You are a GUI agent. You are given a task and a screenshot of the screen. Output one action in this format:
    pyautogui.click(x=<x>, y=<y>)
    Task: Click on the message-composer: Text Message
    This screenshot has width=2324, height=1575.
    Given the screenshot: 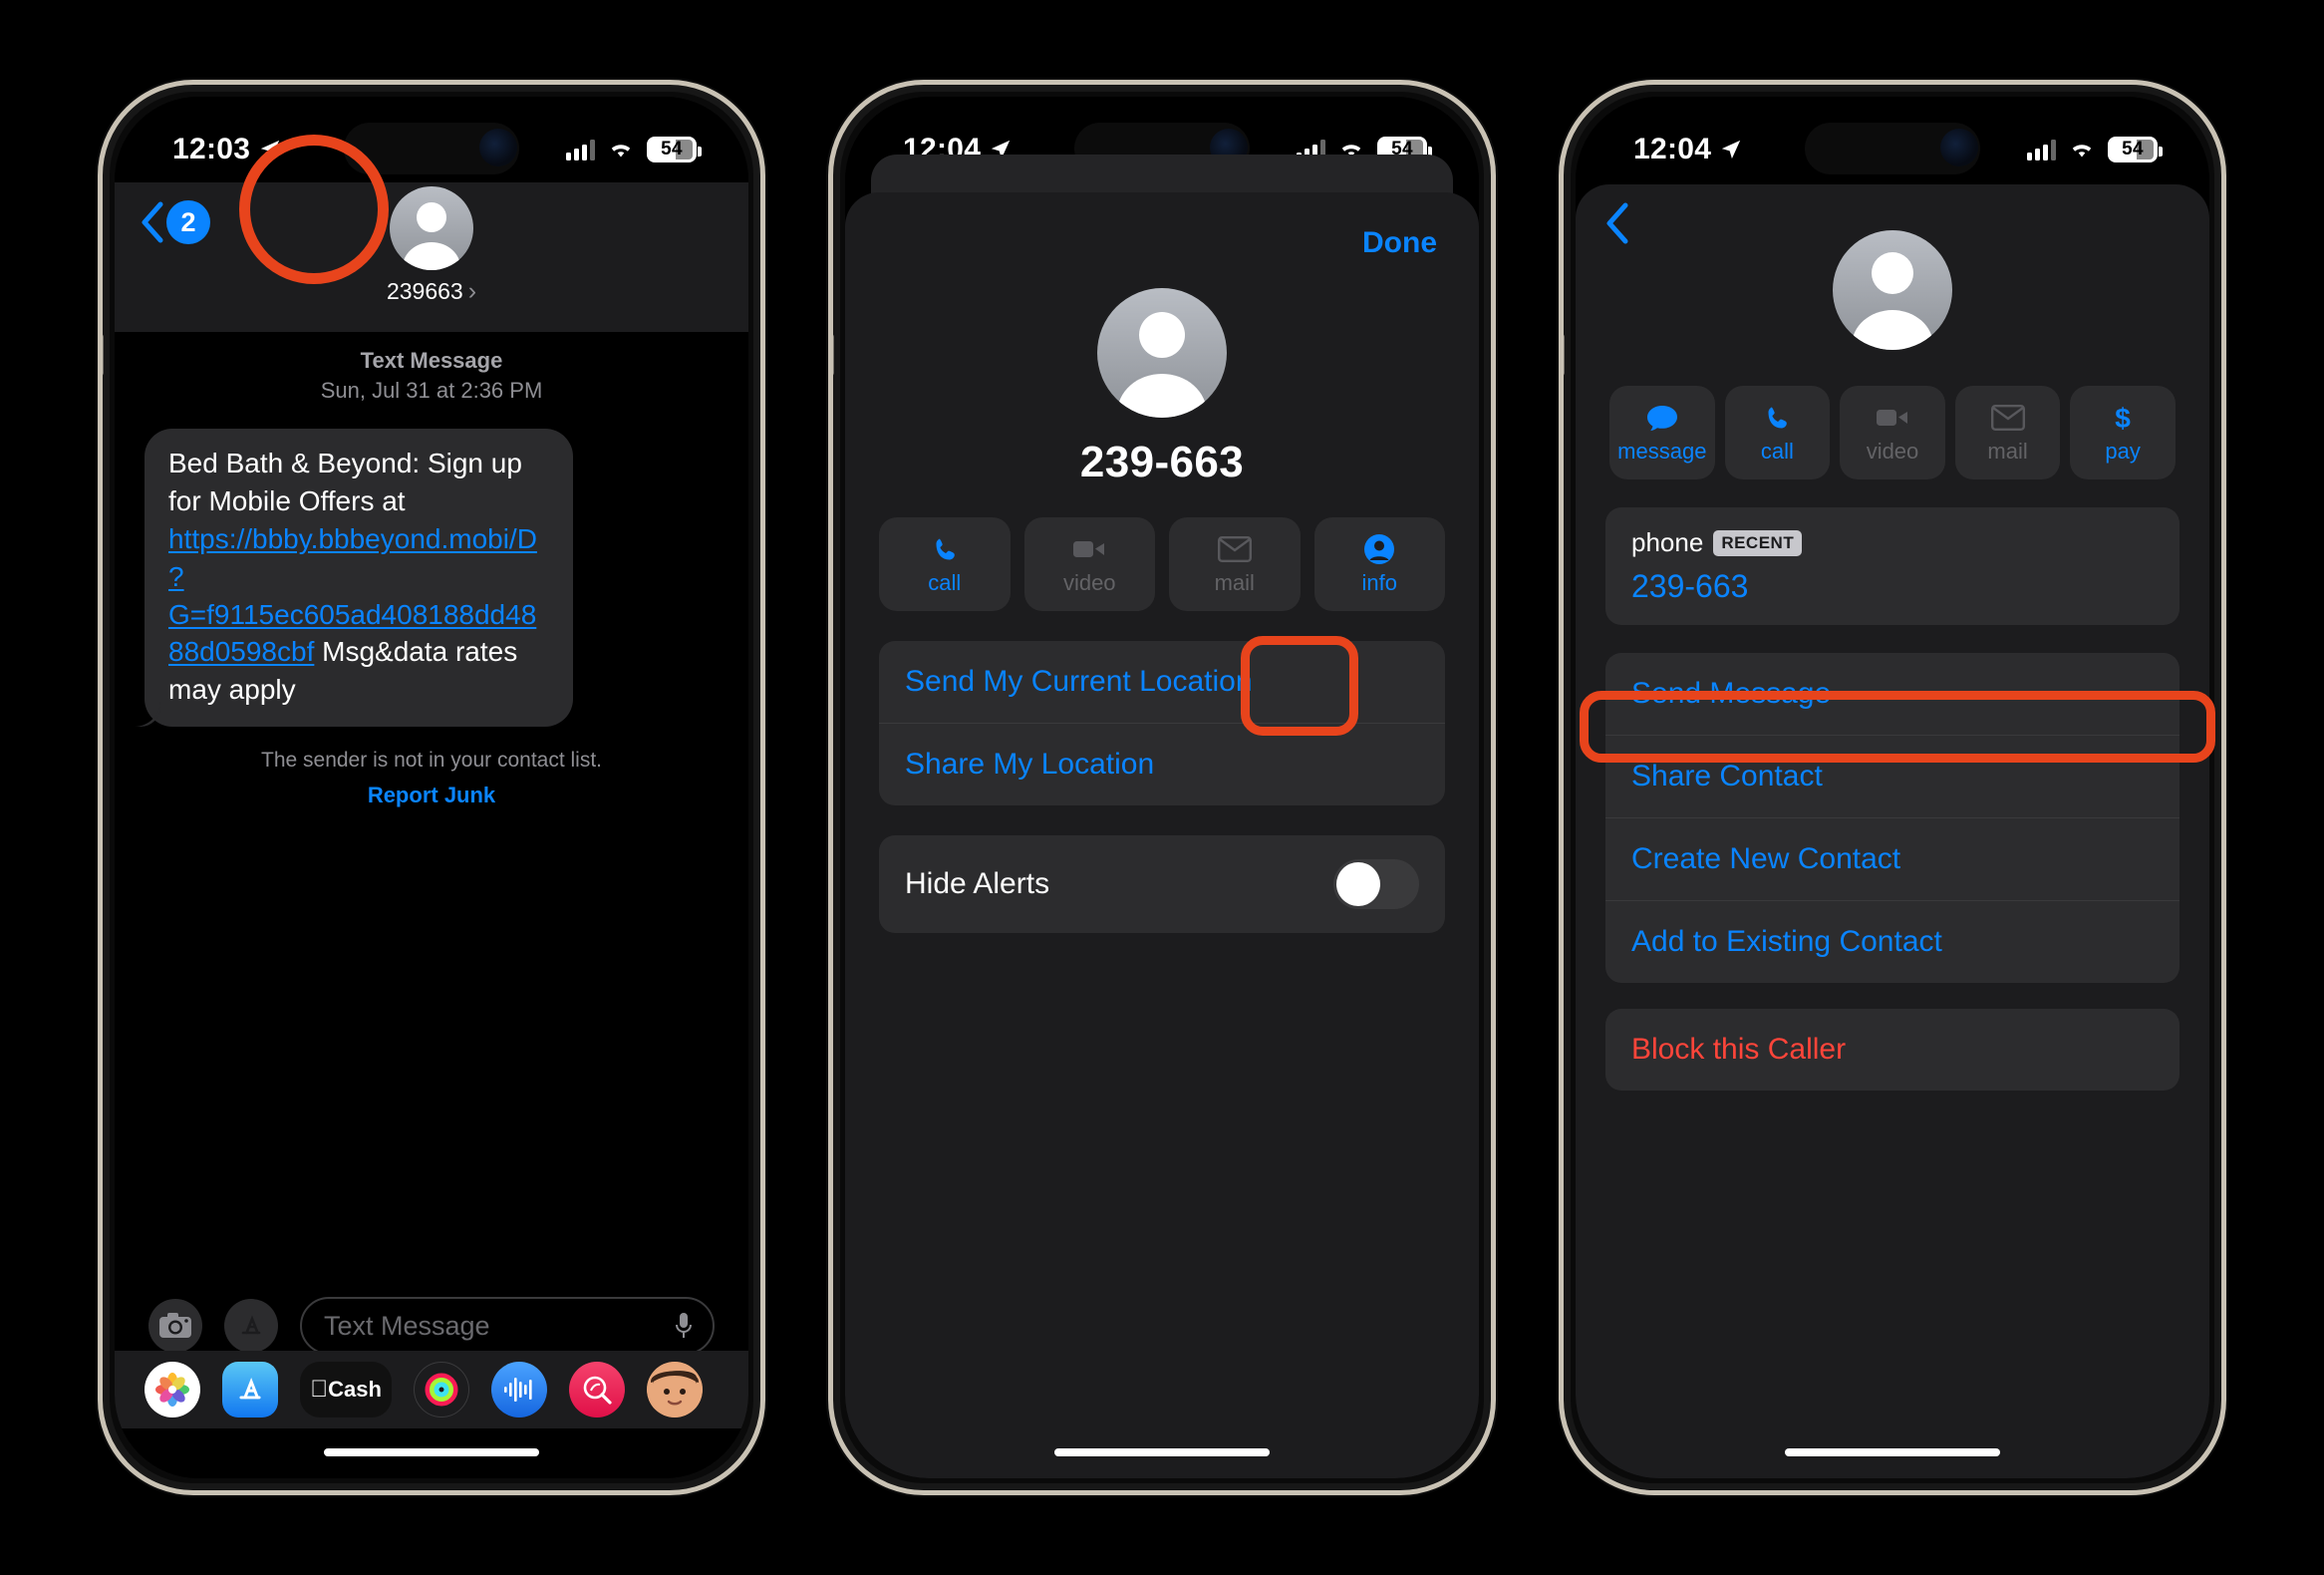 What is the action you would take?
    pyautogui.click(x=431, y=1326)
    